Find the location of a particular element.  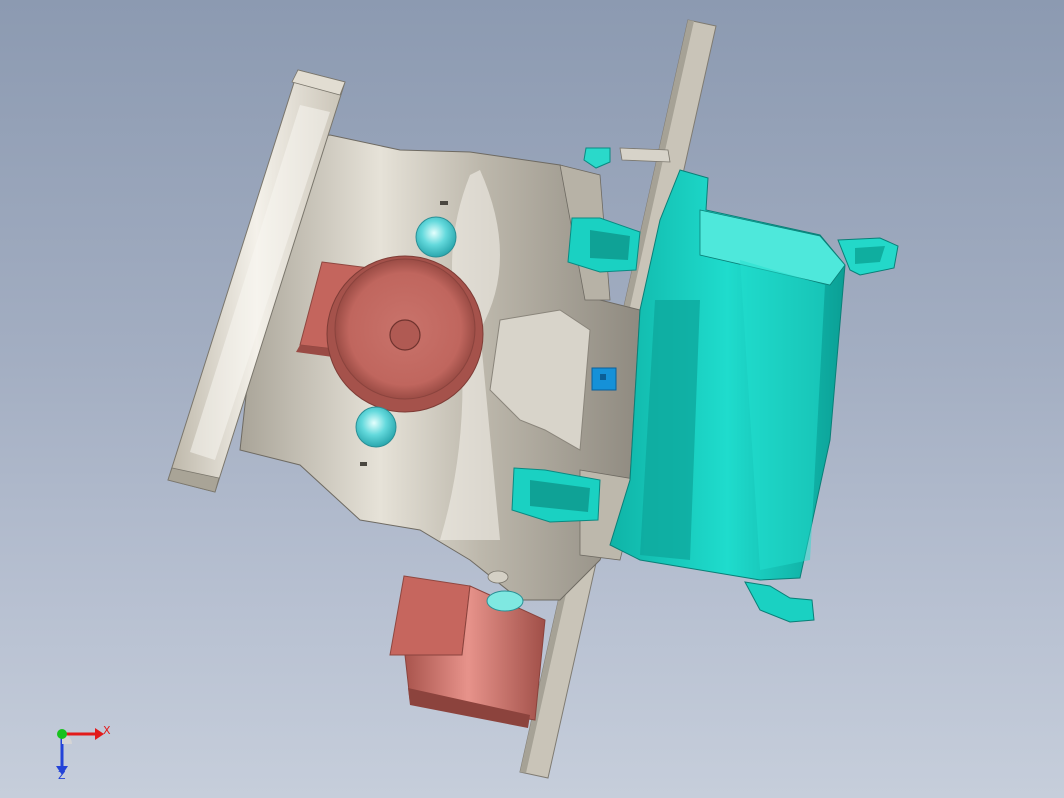

right-tab is located at coordinates (868, 256).